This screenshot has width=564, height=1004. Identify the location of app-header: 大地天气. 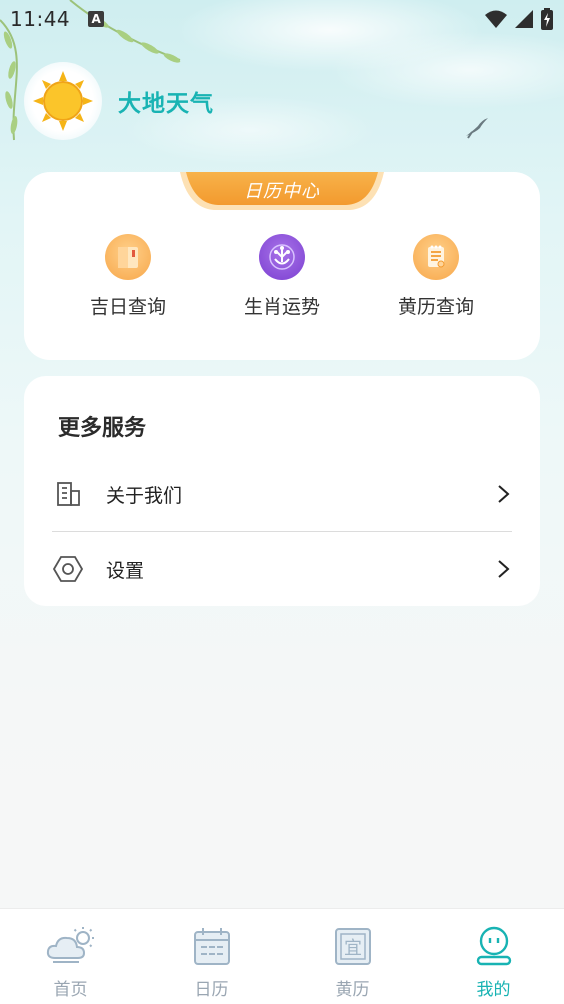
(119, 101).